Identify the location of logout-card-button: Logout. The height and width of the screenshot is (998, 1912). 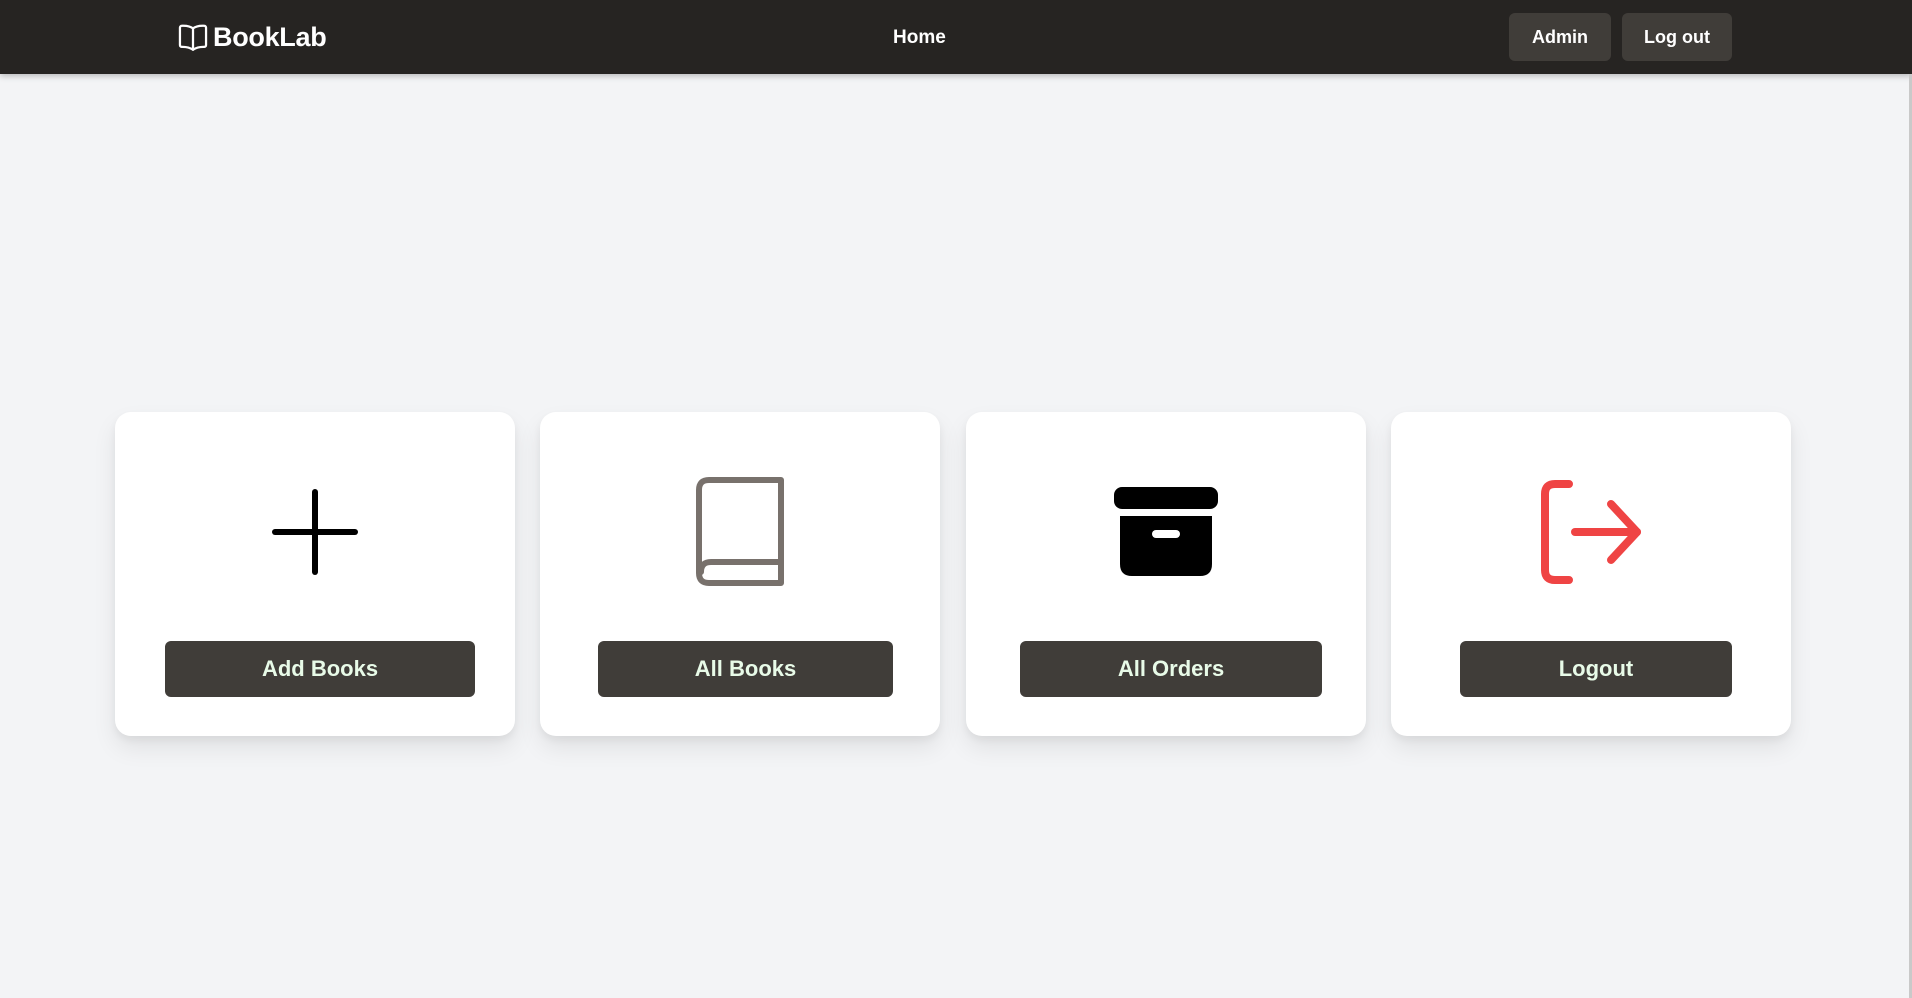
(1596, 669).